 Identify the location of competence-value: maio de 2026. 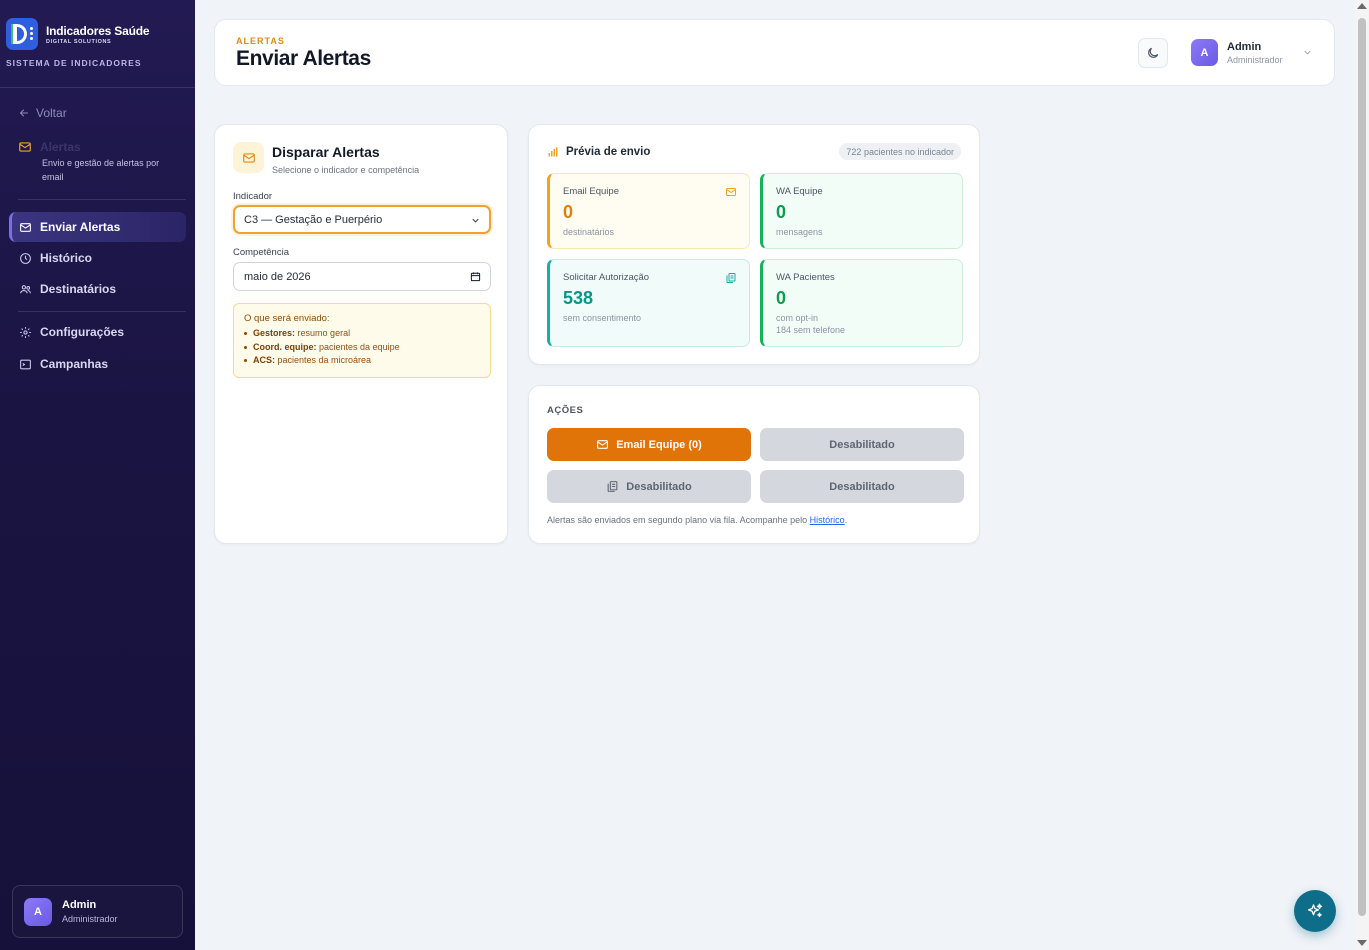
(277, 276).